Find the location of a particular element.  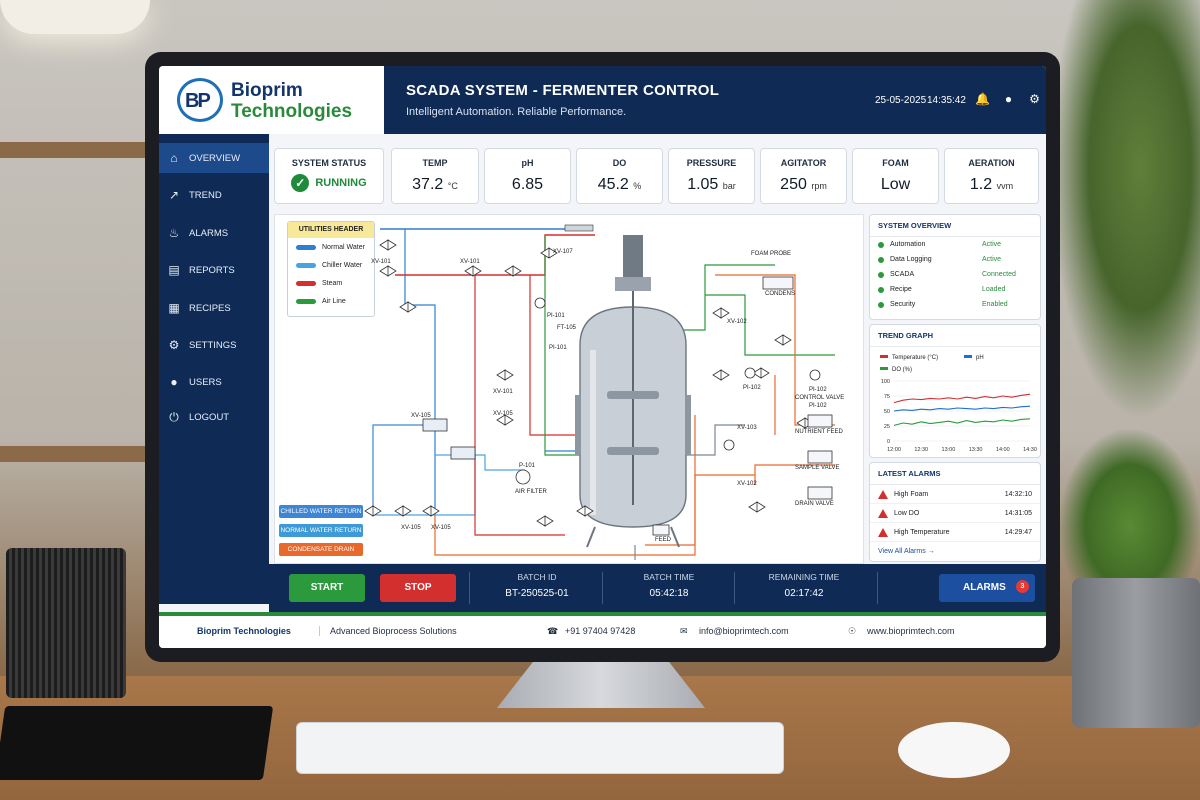

recipe-icon: ▦ is located at coordinates (174, 308).